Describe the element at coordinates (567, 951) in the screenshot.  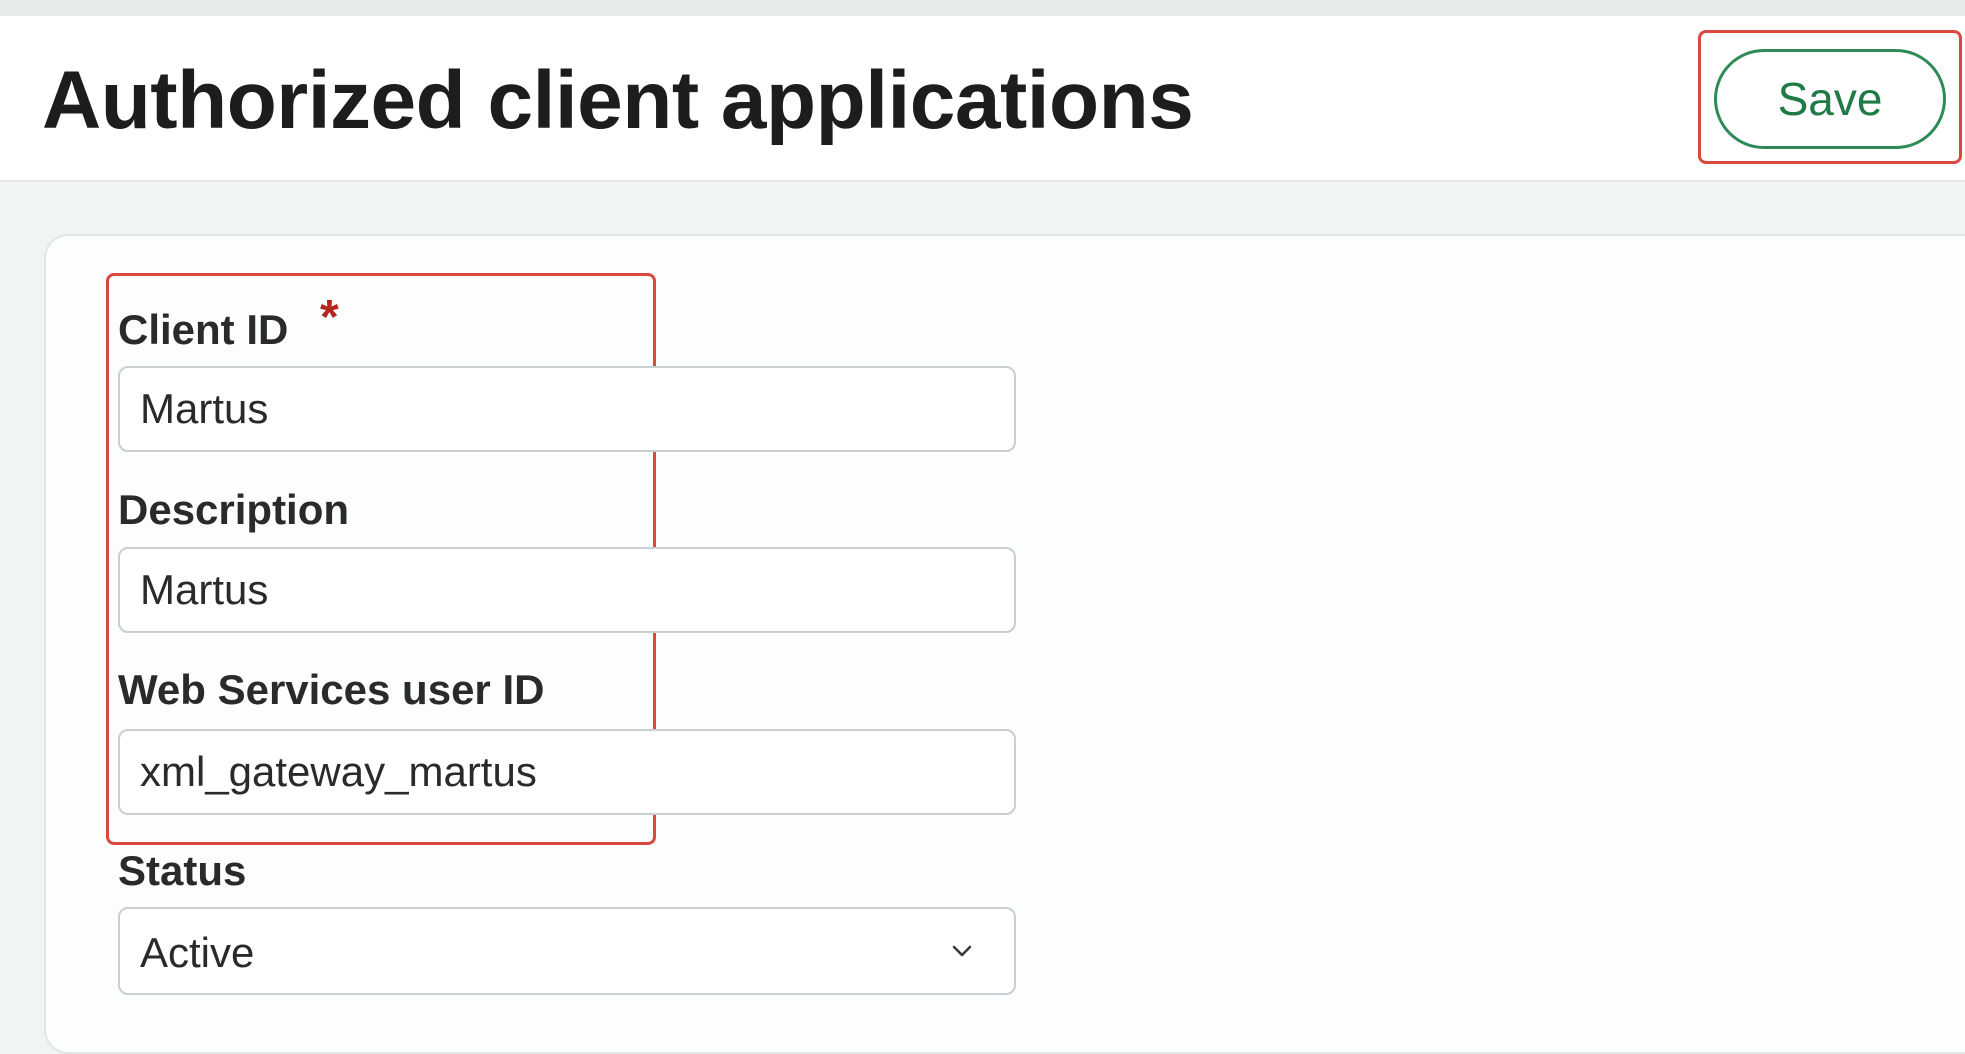
I see `status-select: Active` at that location.